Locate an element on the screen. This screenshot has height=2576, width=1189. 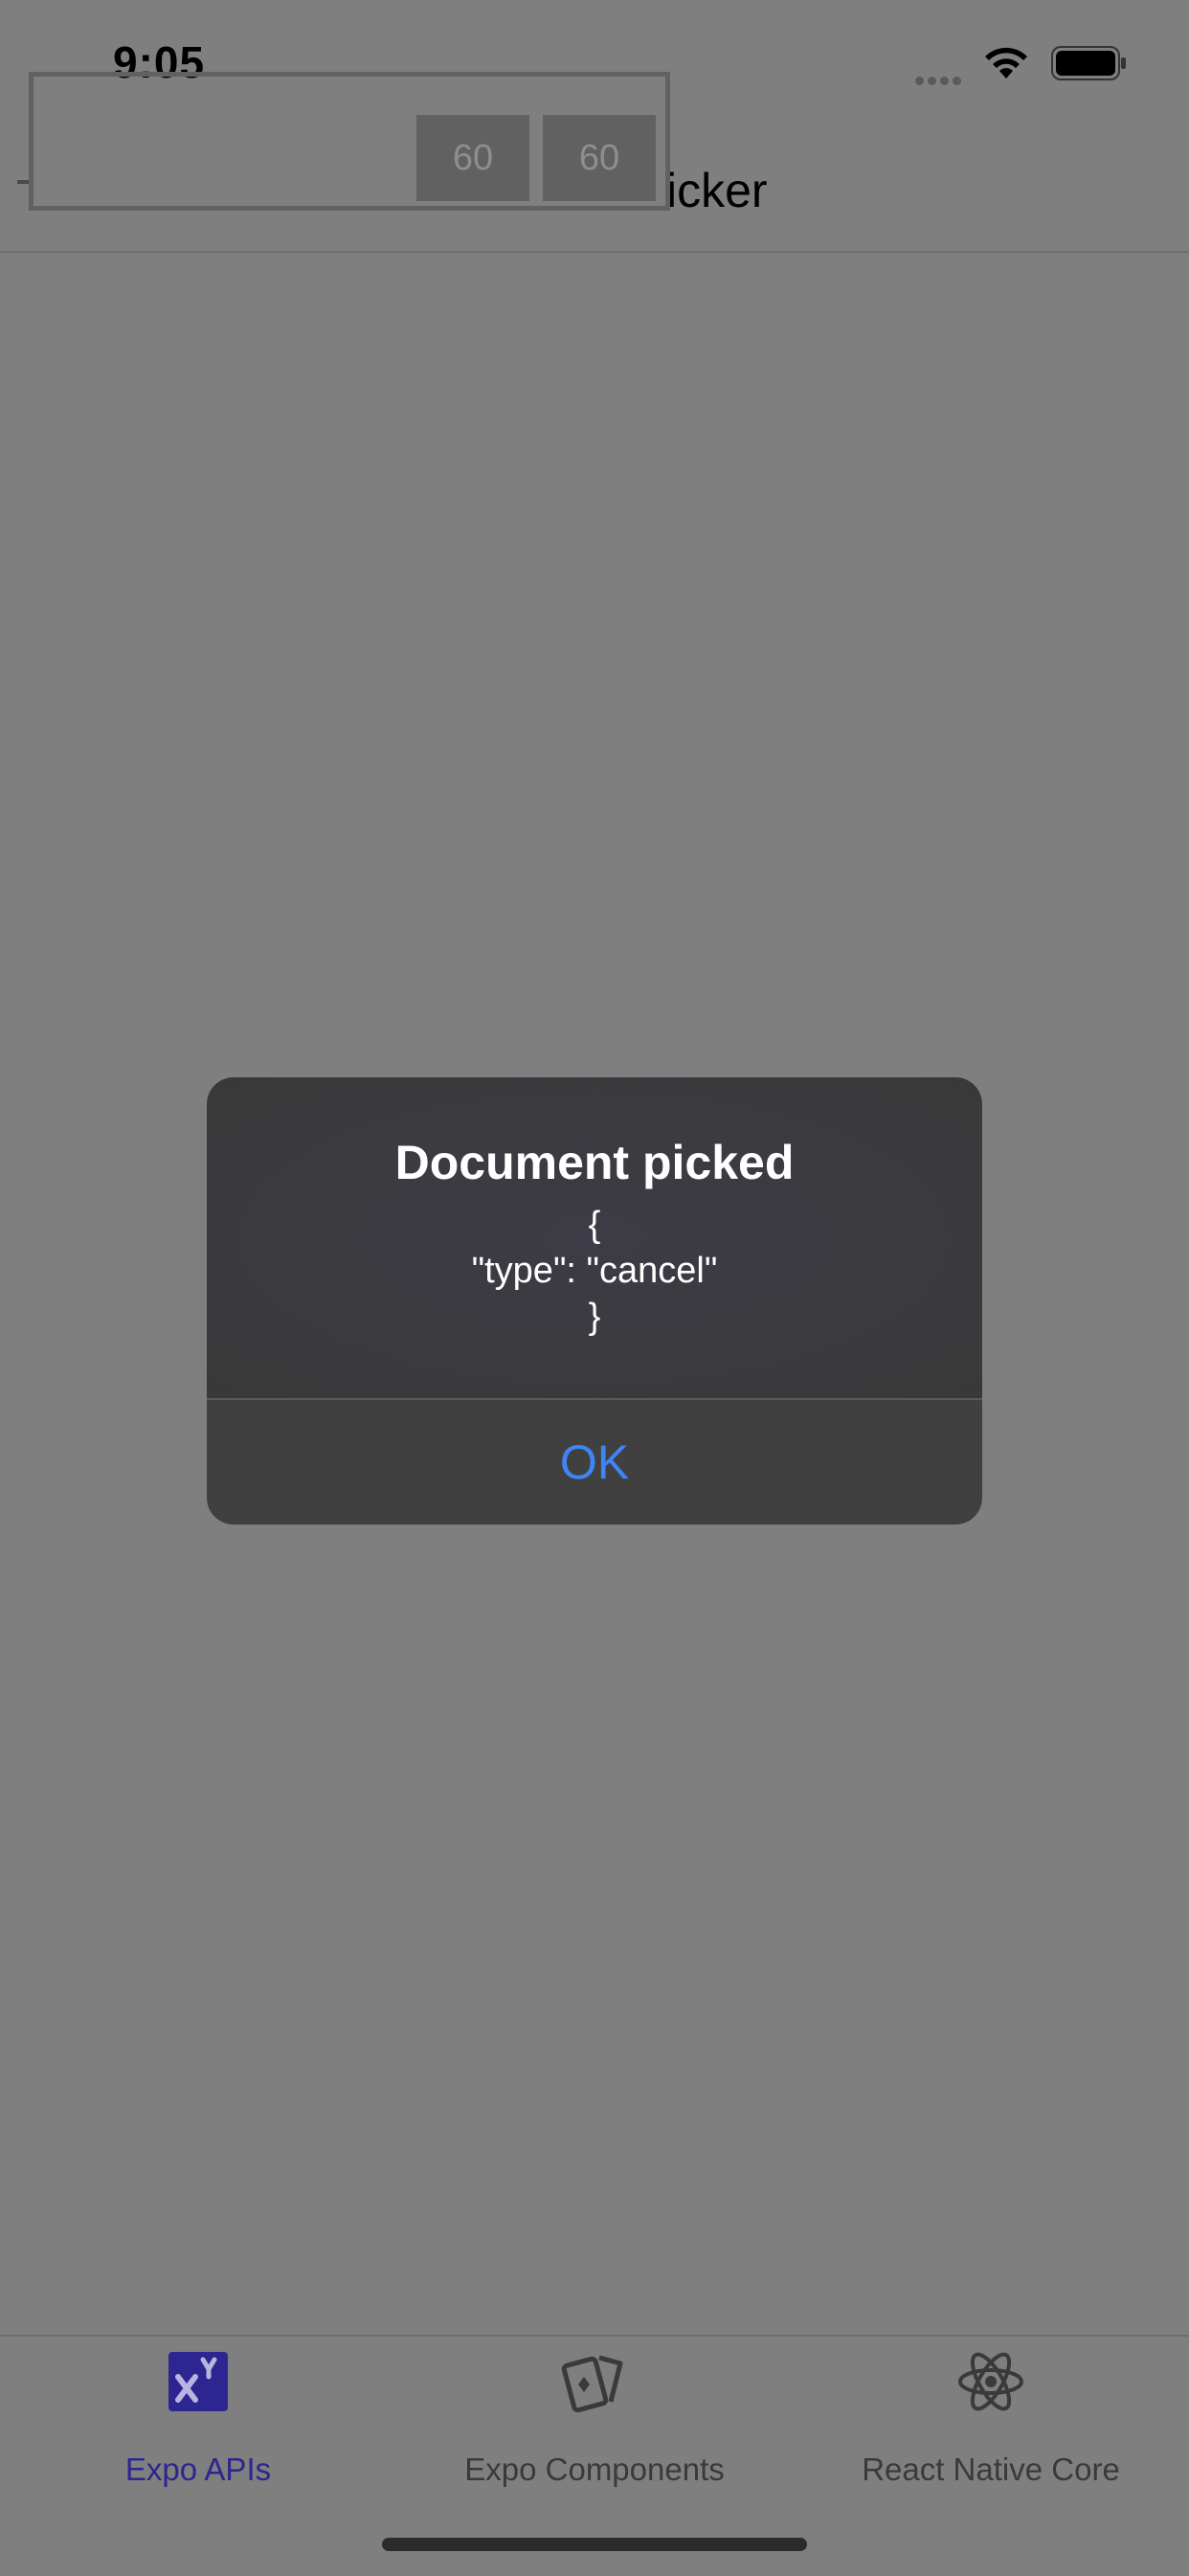
perf-monitor: 60 60 is located at coordinates (349, 141).